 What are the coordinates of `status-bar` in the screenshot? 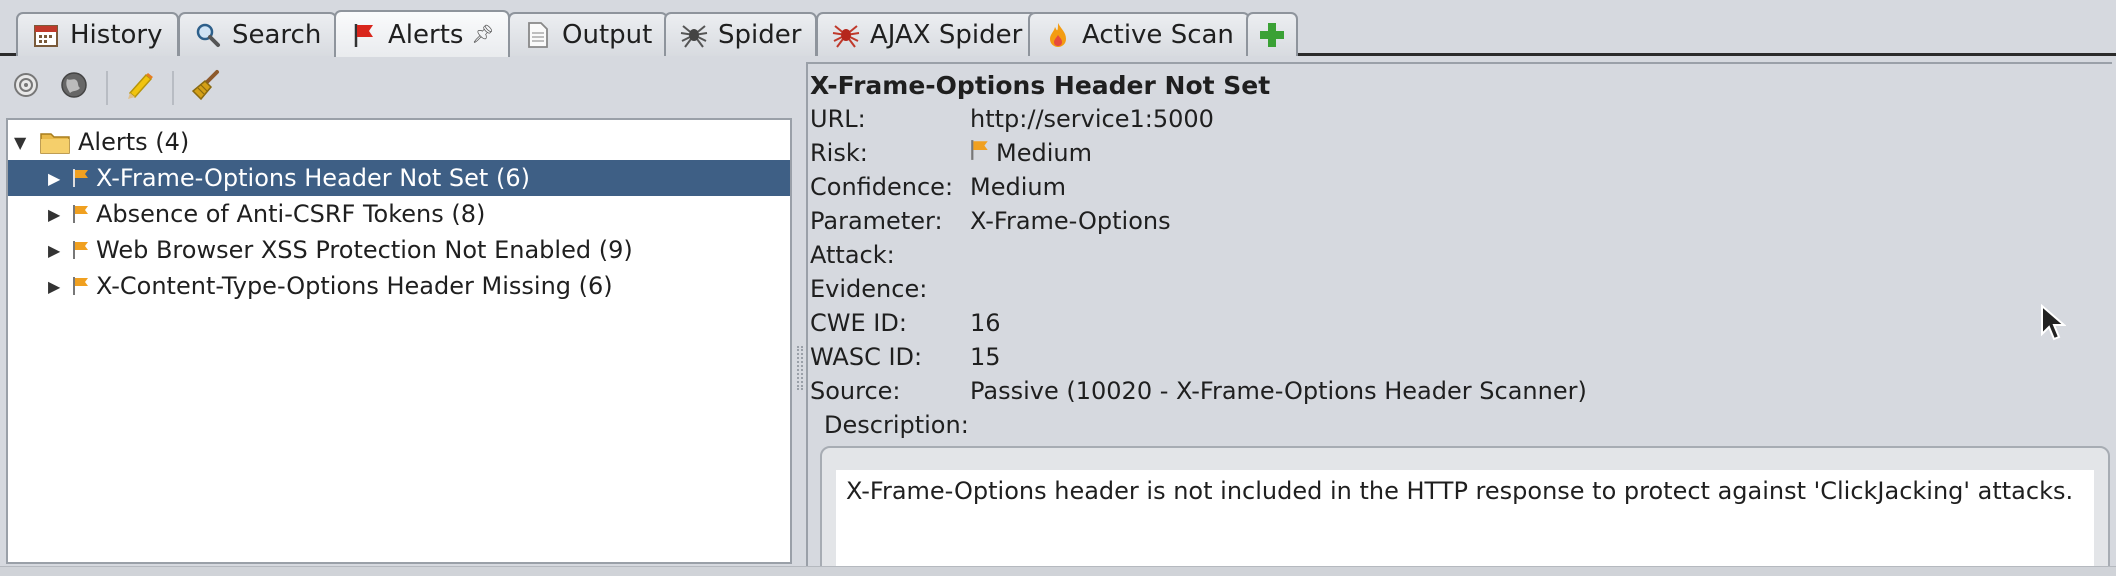 It's located at (1058, 571).